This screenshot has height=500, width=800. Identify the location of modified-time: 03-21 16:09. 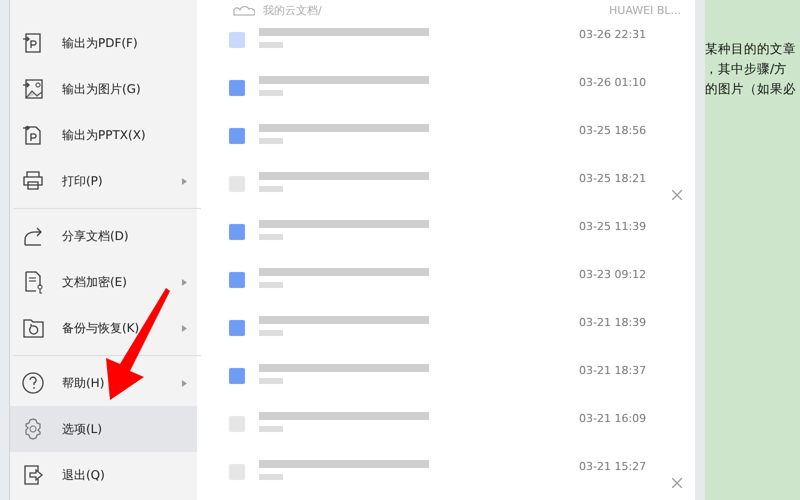
(613, 418).